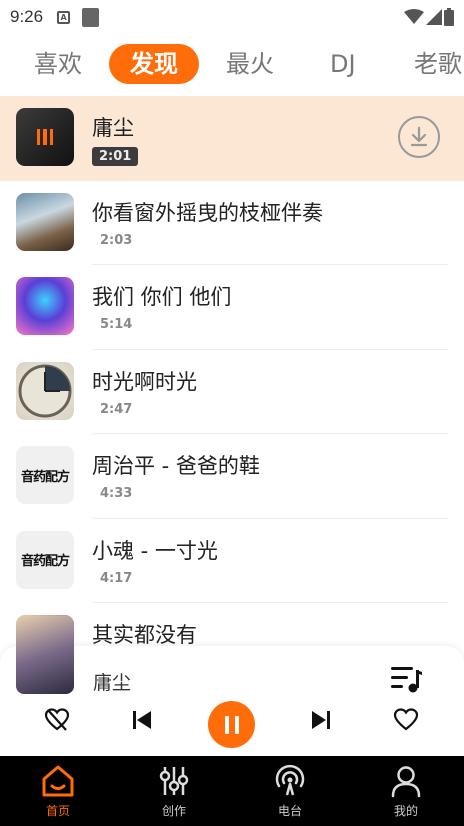 The height and width of the screenshot is (826, 464). Describe the element at coordinates (112, 681) in the screenshot. I see `mini-player-title: 庸尘` at that location.